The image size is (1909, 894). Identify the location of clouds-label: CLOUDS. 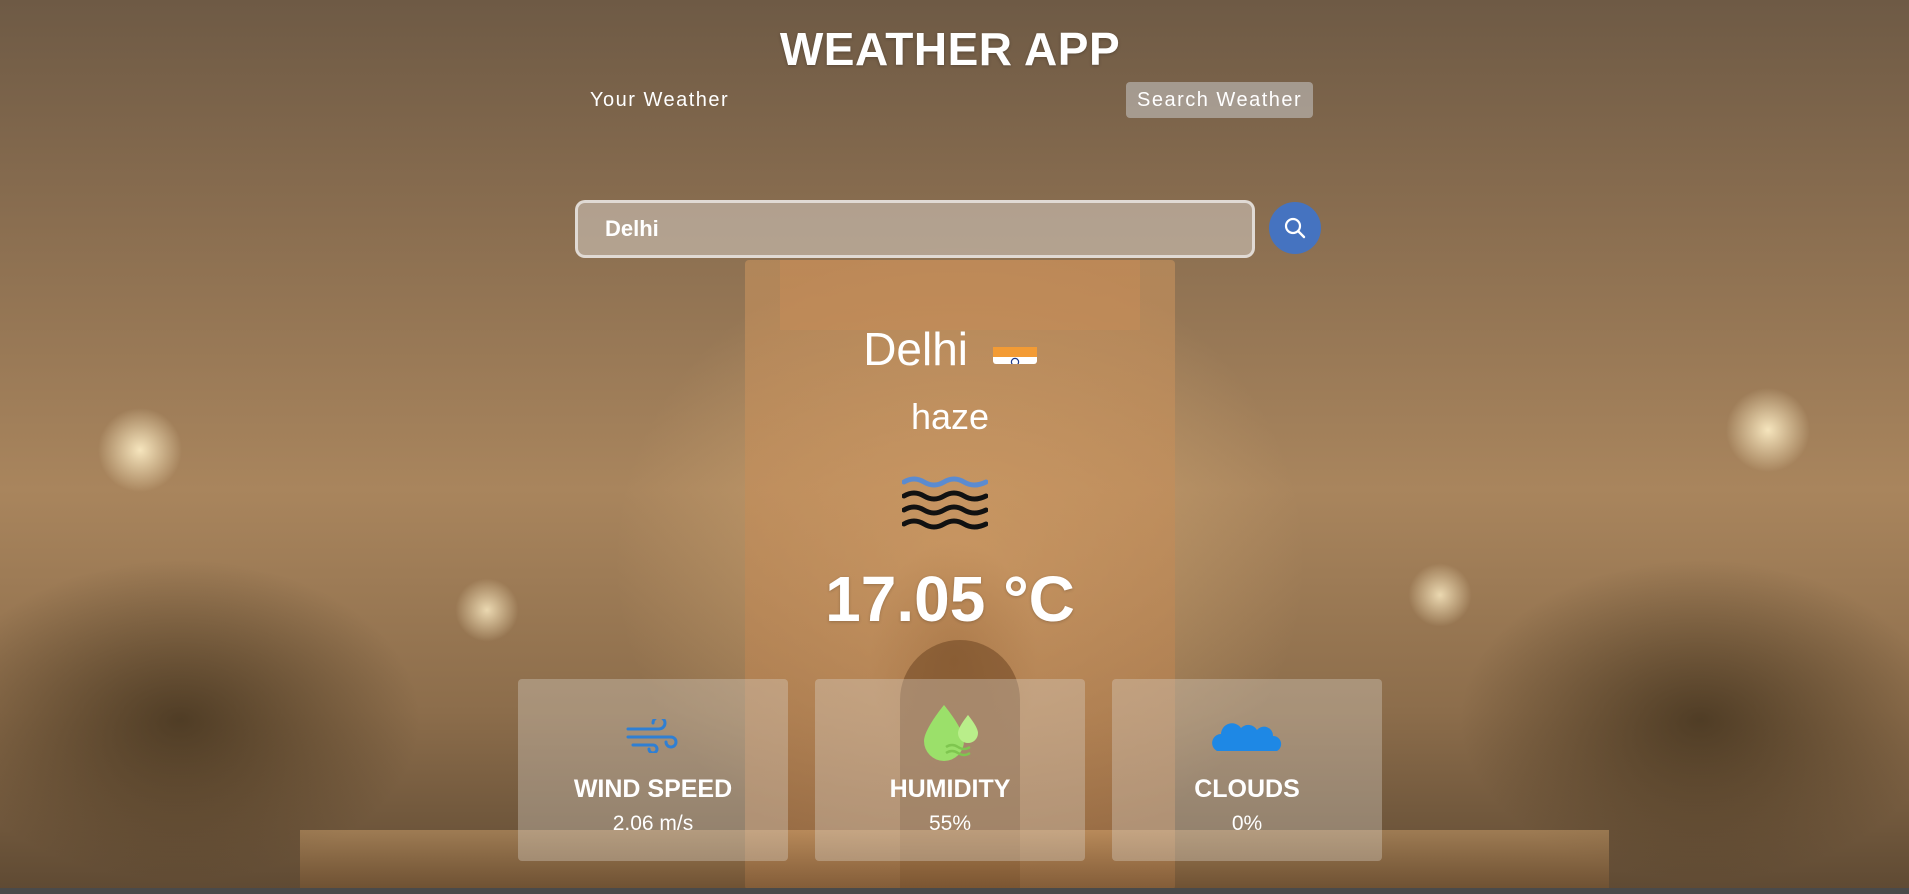
(1247, 789).